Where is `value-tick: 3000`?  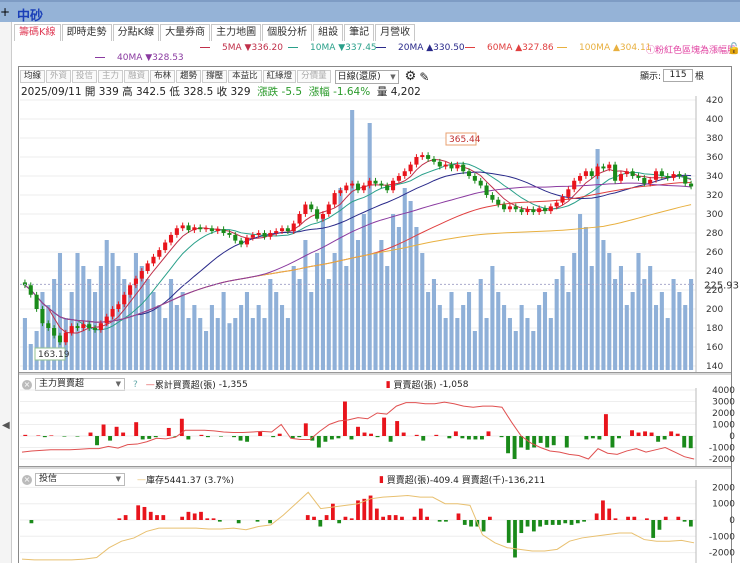 value-tick: 3000 is located at coordinates (723, 403).